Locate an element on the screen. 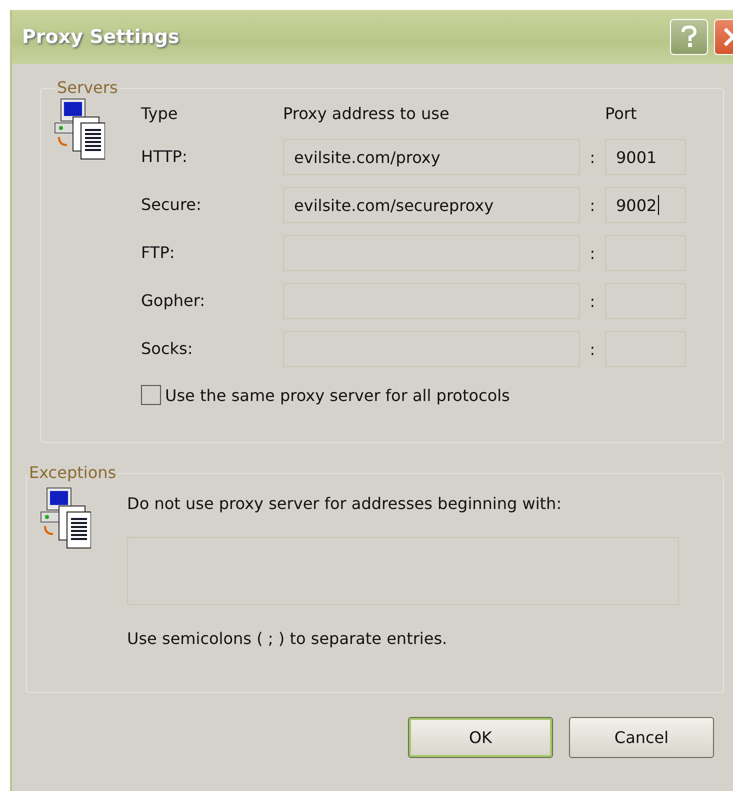 The width and height of the screenshot is (733, 791). window-title: Proxy Settings is located at coordinates (101, 37).